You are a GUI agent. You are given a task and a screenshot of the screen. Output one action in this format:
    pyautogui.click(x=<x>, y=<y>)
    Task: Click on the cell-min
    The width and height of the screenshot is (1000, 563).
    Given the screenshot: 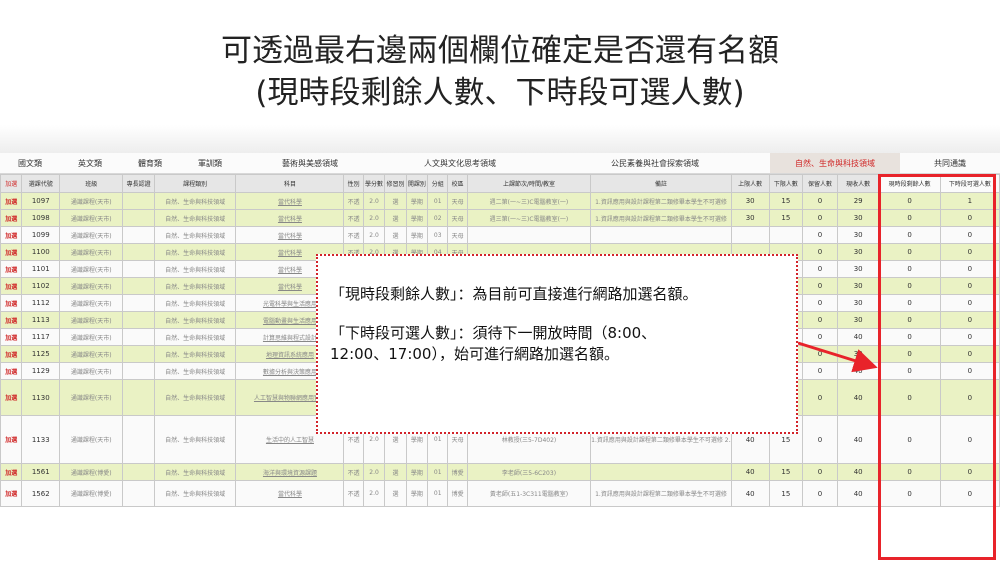 What is the action you would take?
    pyautogui.click(x=786, y=235)
    